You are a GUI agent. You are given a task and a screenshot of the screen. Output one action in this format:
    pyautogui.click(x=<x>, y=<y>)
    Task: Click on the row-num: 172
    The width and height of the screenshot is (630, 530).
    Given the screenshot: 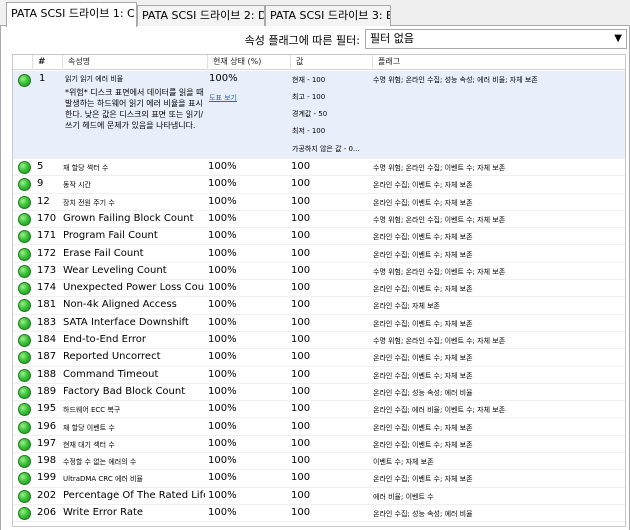 What is the action you would take?
    pyautogui.click(x=47, y=253)
    